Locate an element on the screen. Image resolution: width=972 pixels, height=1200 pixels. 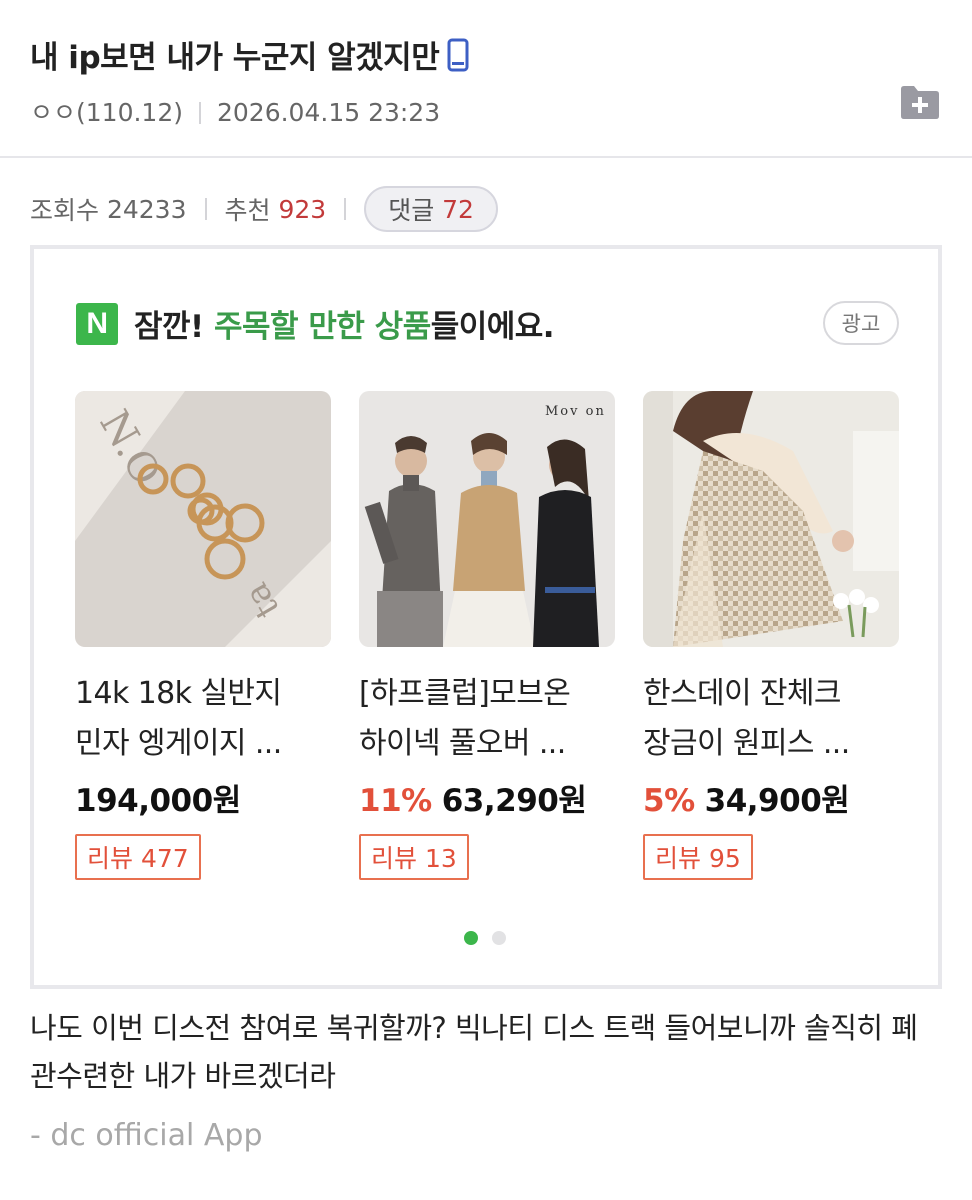
product-image: Mov on is located at coordinates (487, 519).